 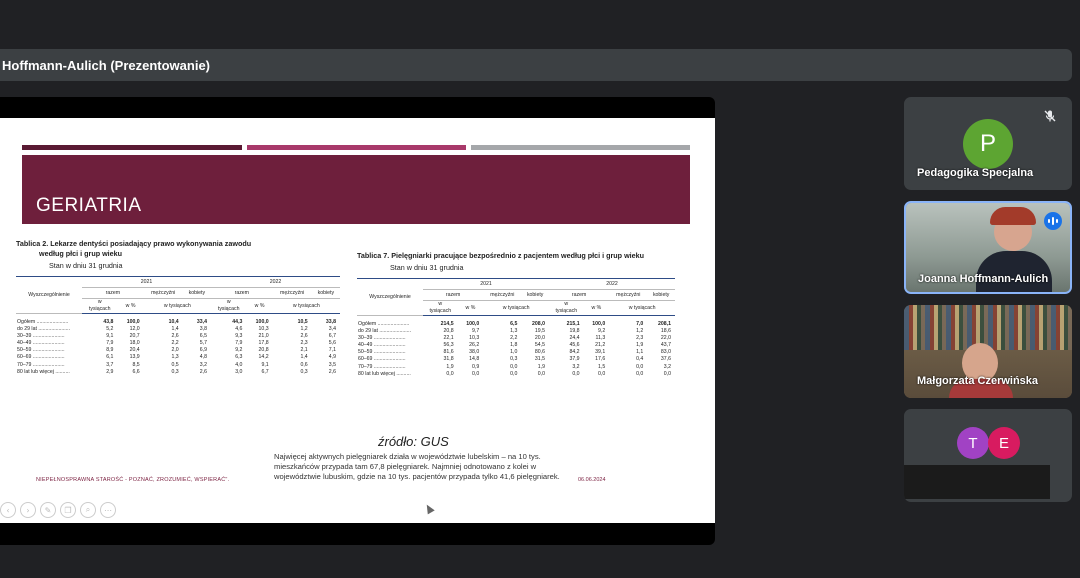 I want to click on table-cell: 26,2, so click(x=474, y=345).